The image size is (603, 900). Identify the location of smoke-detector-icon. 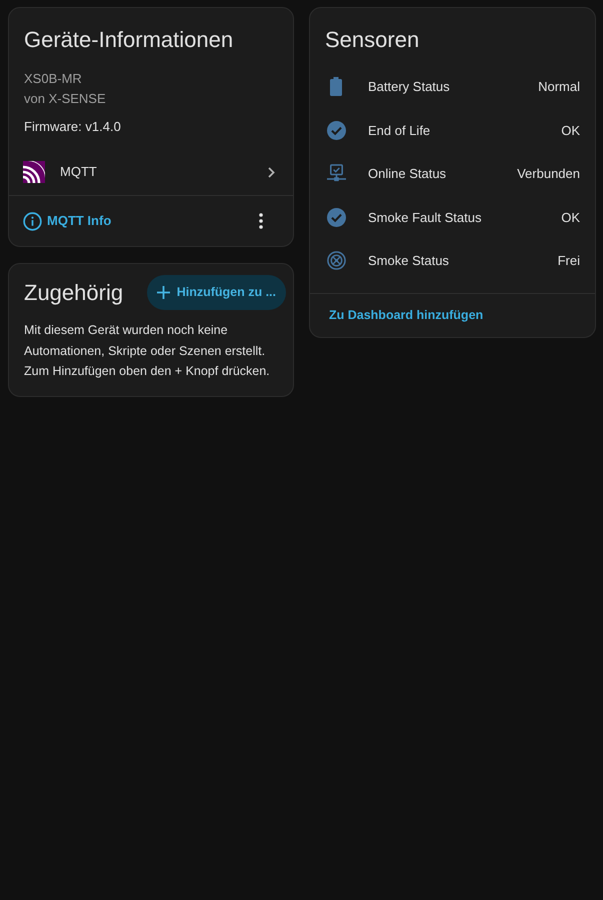
(336, 260).